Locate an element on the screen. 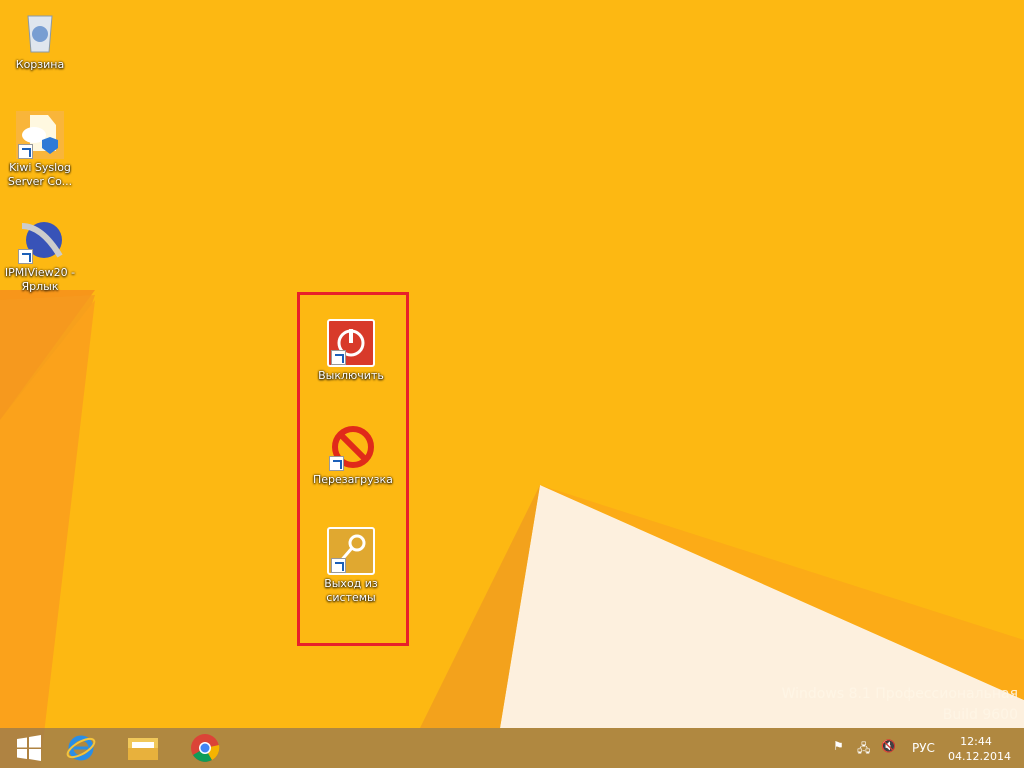 This screenshot has width=1024, height=768. start-button is located at coordinates (29, 748).